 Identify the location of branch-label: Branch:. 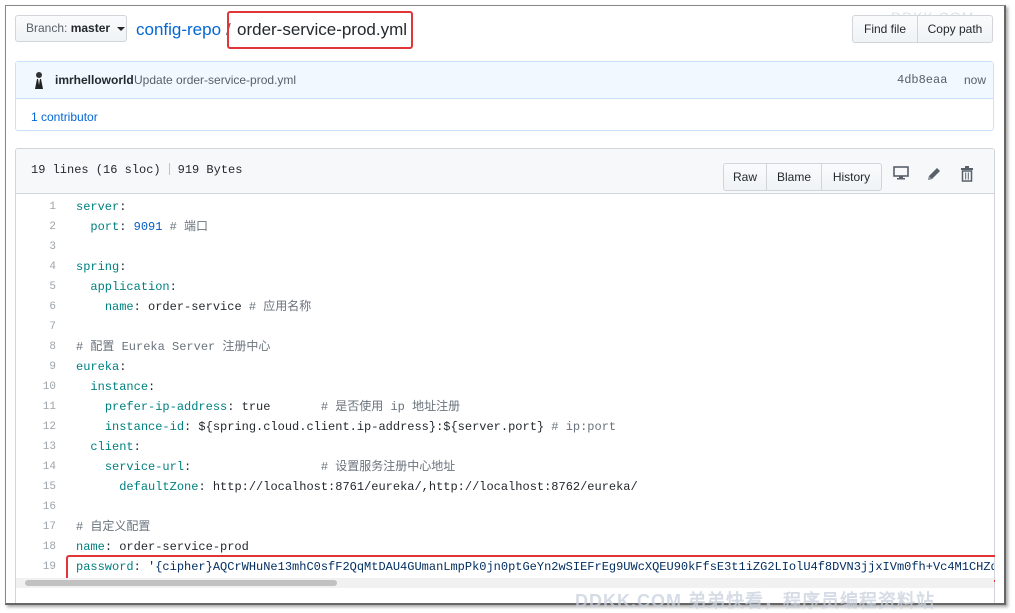
(47, 28).